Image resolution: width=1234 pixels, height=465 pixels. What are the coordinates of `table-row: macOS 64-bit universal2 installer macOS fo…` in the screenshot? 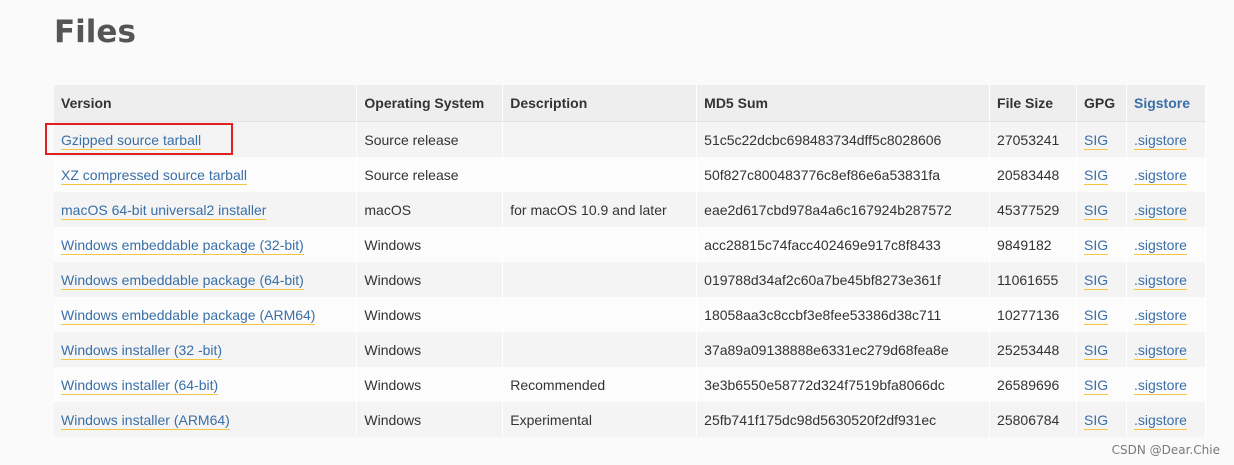 It's located at (630, 209).